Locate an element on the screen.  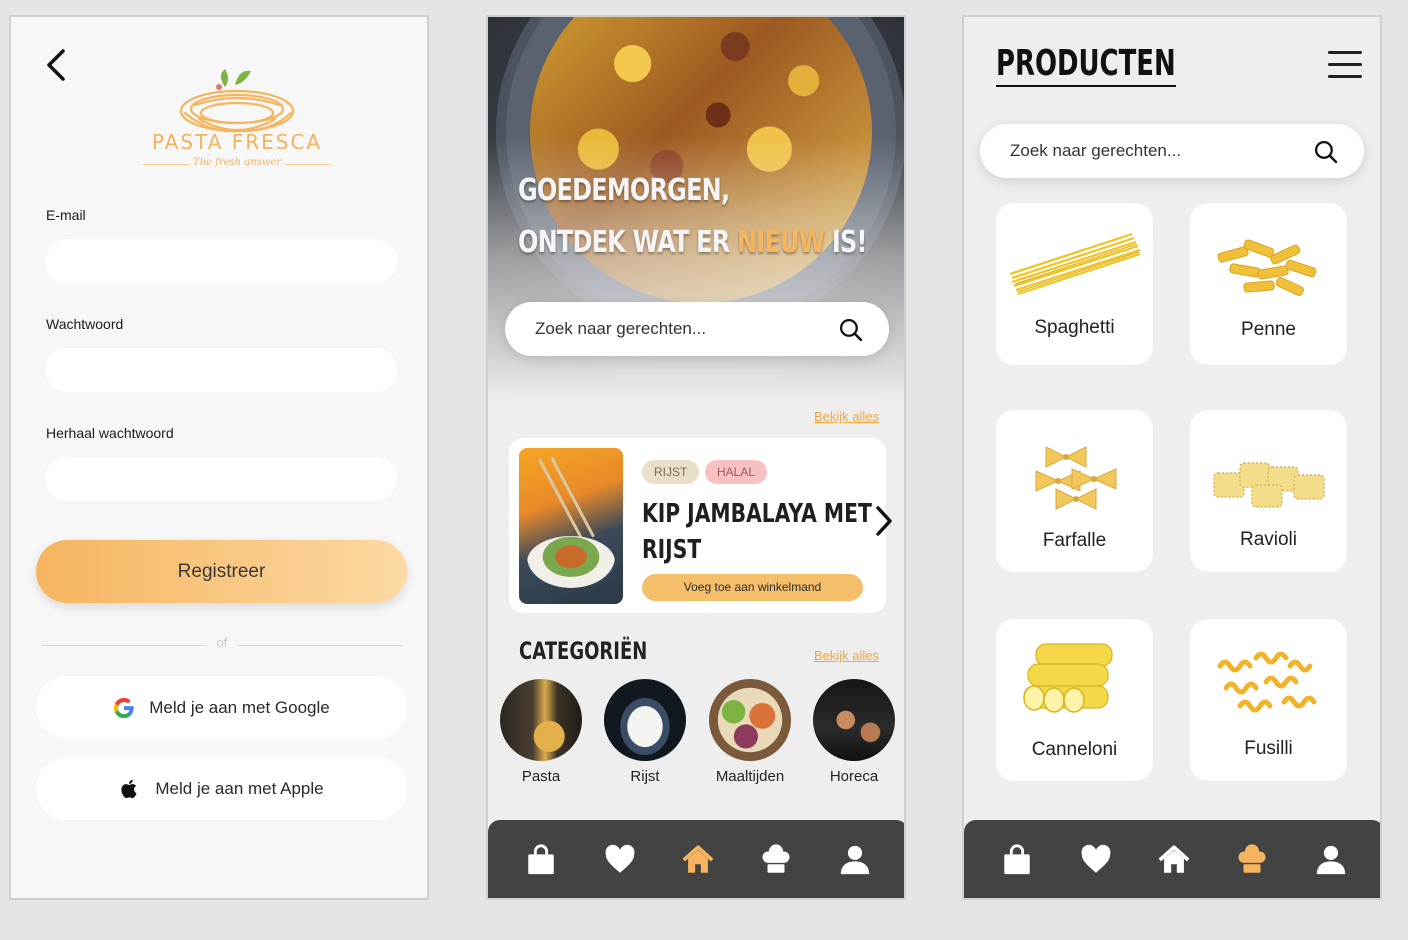
brand-name: PASTA FRESCA is located at coordinates (237, 142).